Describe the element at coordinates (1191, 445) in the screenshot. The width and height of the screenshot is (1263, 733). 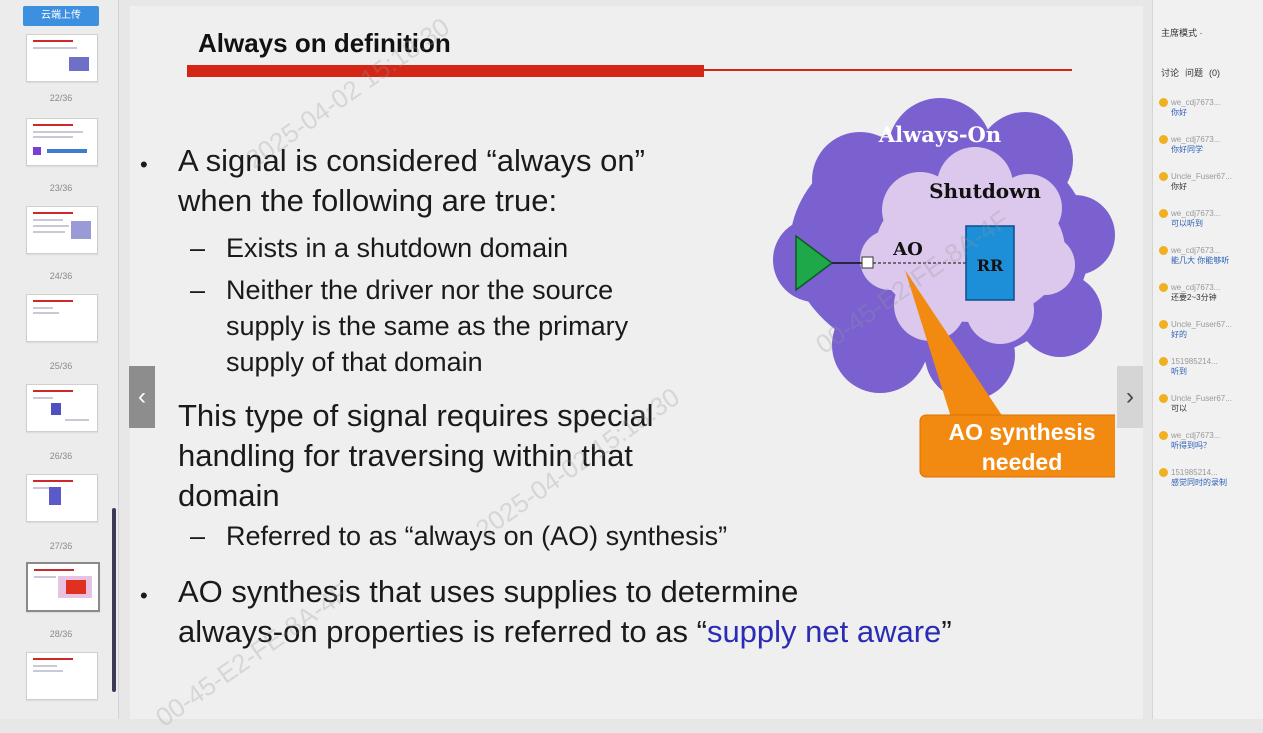
I see `chat-text: 听得到吗？` at that location.